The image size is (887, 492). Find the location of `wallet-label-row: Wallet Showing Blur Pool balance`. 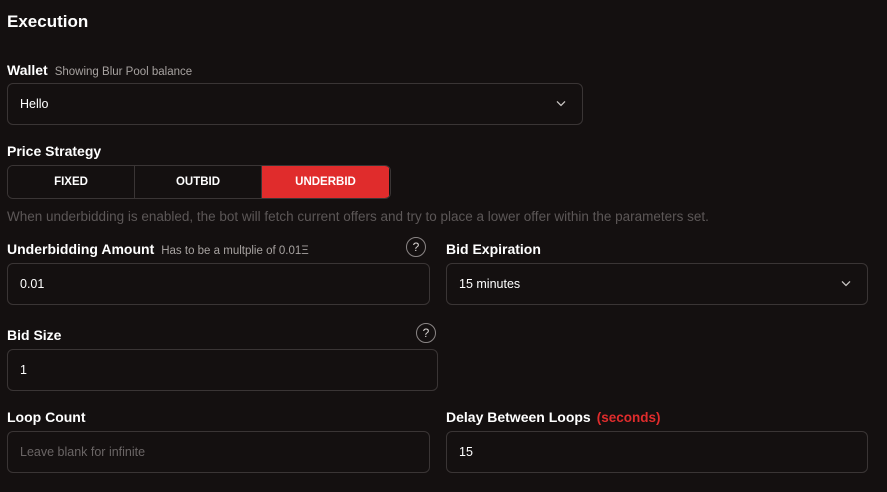

wallet-label-row: Wallet Showing Blur Pool balance is located at coordinates (99, 70).